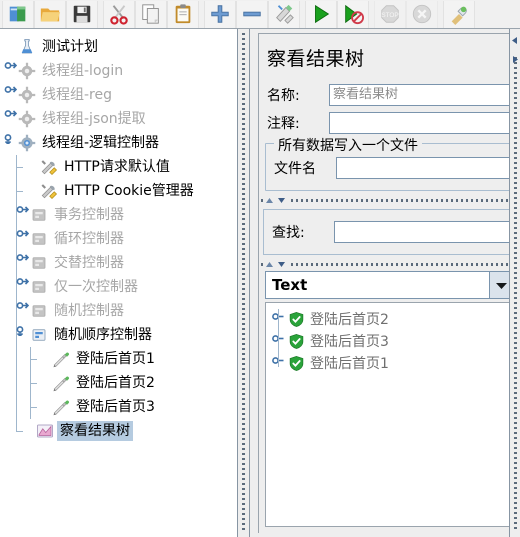 The image size is (520, 537). Describe the element at coordinates (118, 311) in the screenshot. I see `tree-item-random-controller: 随机控制器` at that location.